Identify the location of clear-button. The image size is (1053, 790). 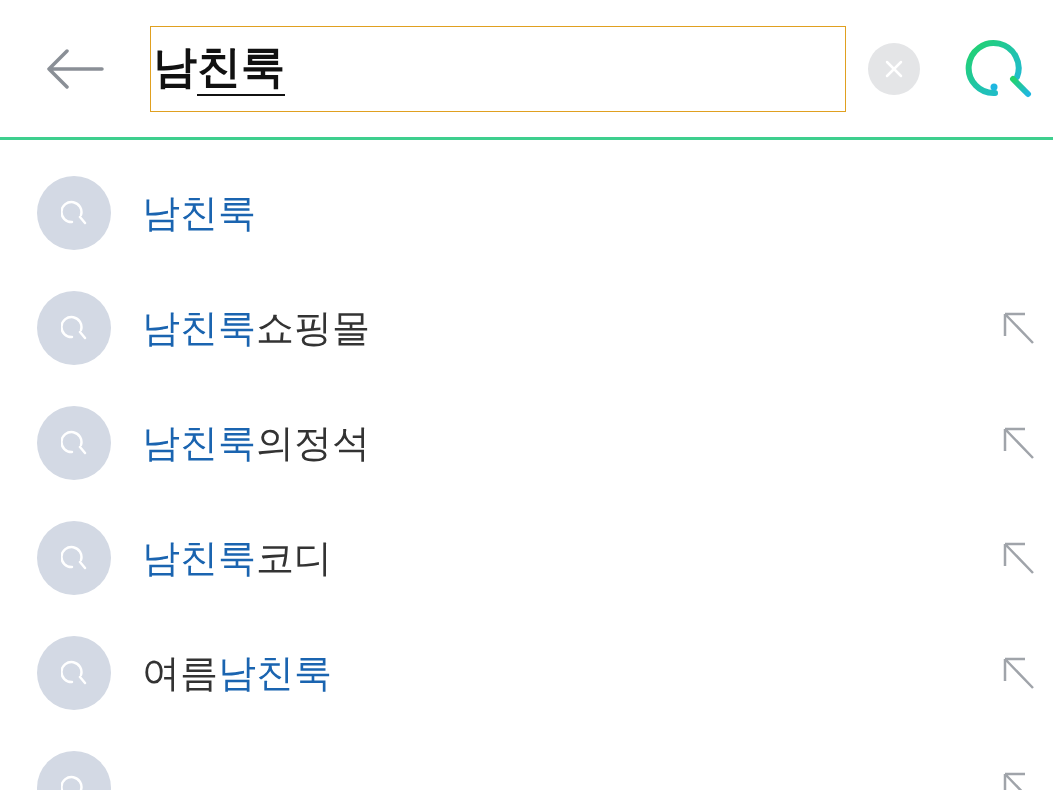
(894, 68).